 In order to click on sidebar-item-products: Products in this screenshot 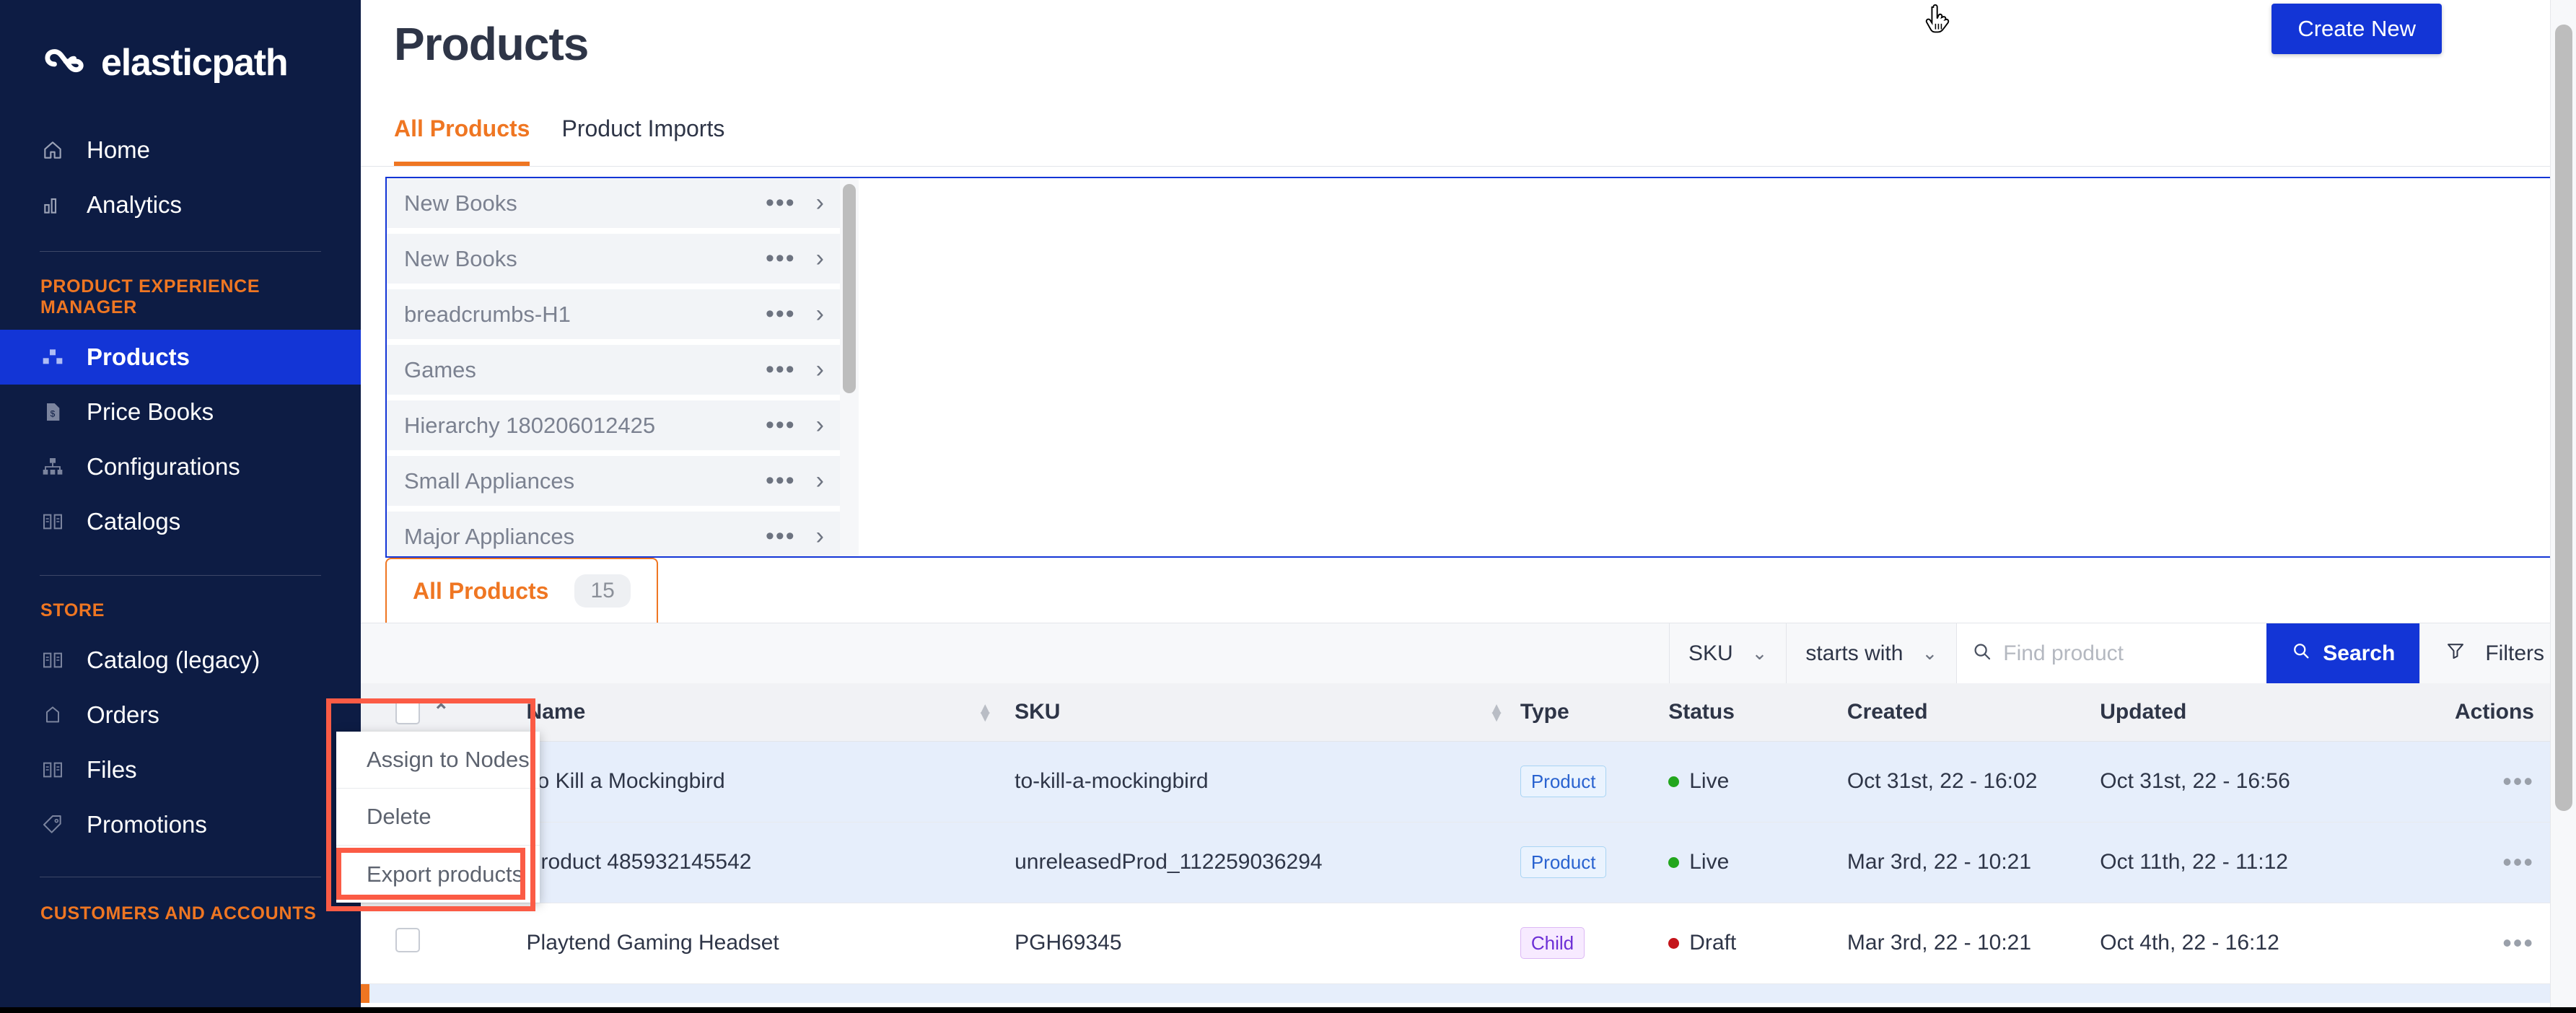, I will do `click(180, 357)`.